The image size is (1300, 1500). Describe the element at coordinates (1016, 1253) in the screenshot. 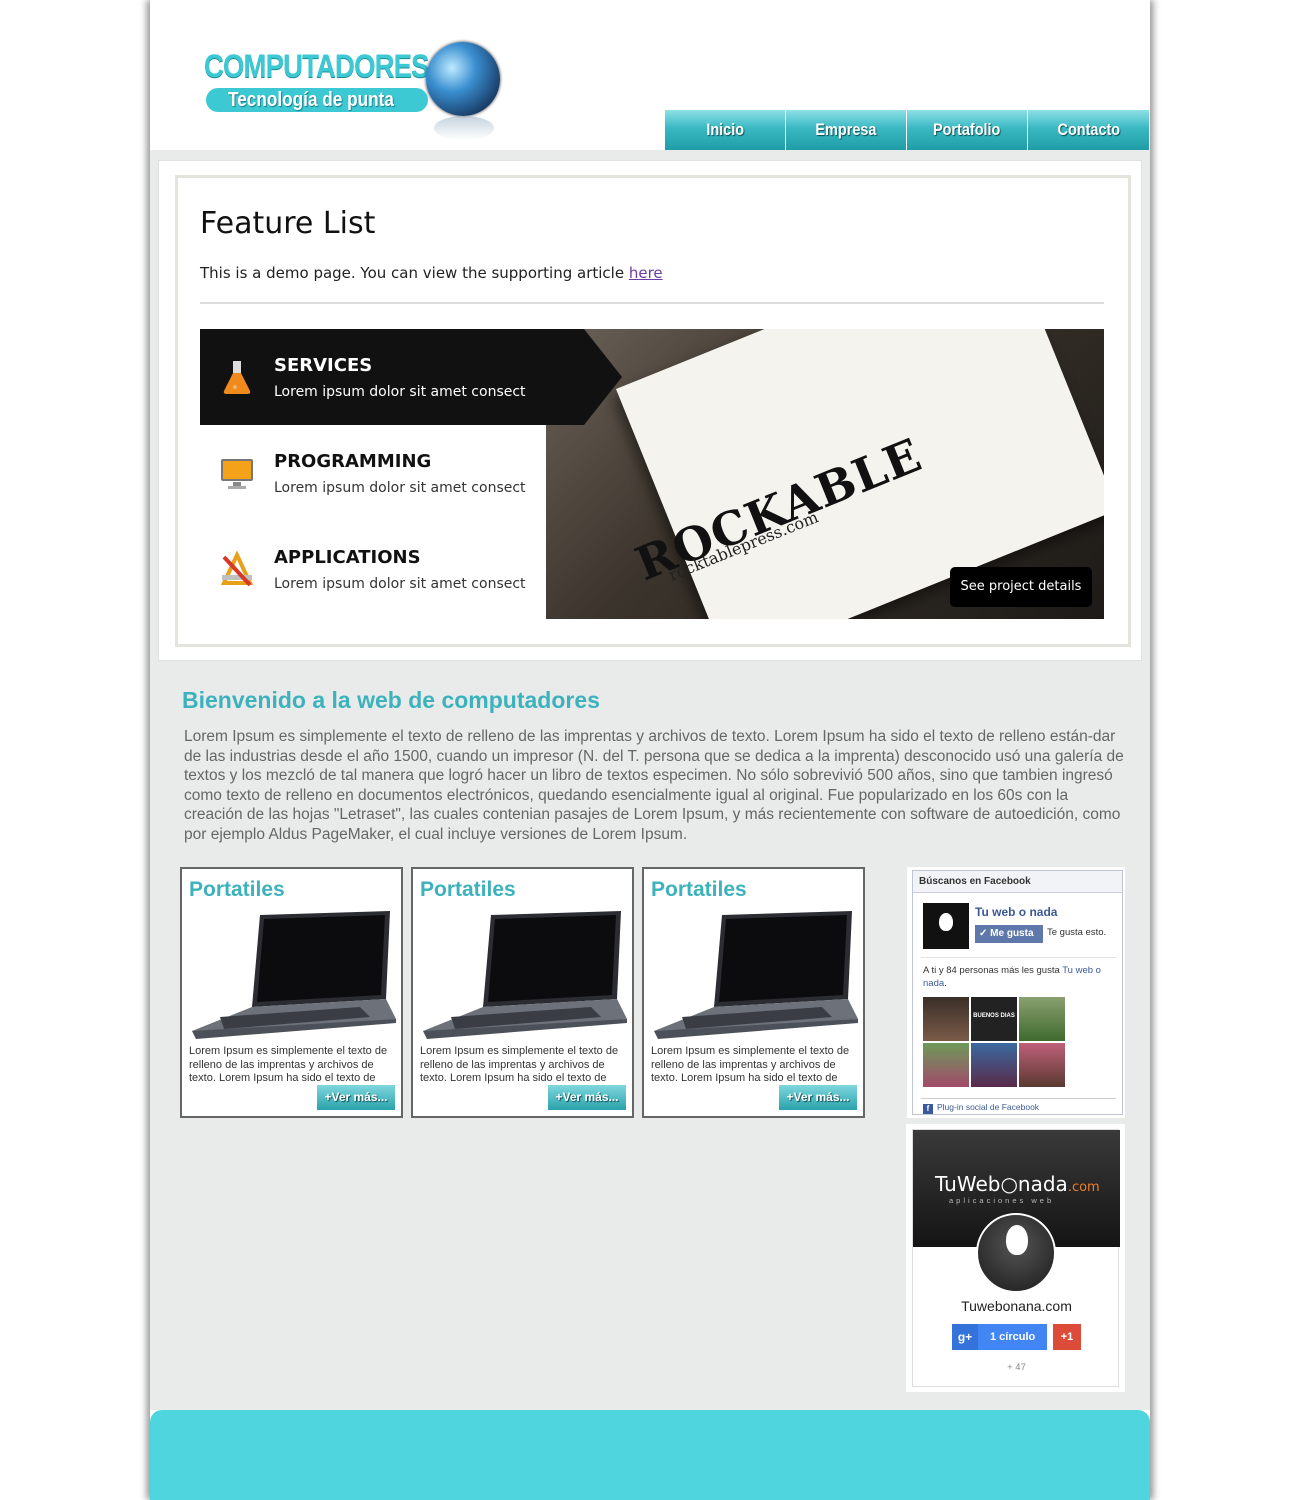

I see `google-plus-avatar` at that location.